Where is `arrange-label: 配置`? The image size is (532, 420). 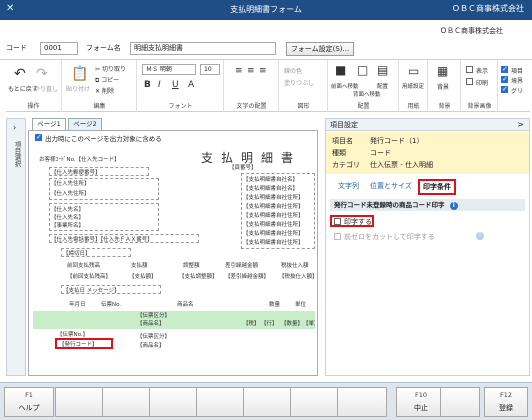 arrange-label: 配置 is located at coordinates (382, 86).